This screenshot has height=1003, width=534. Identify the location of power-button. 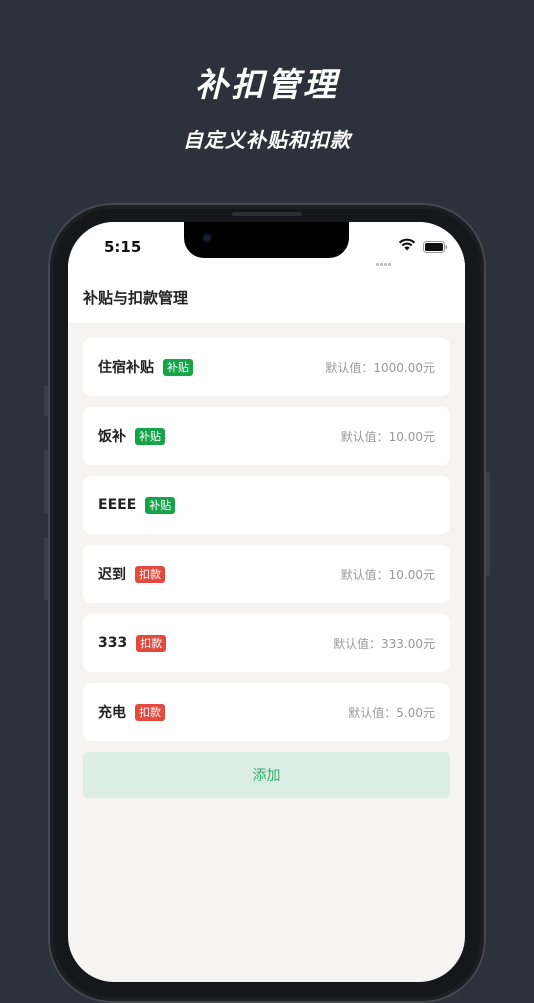
(488, 524).